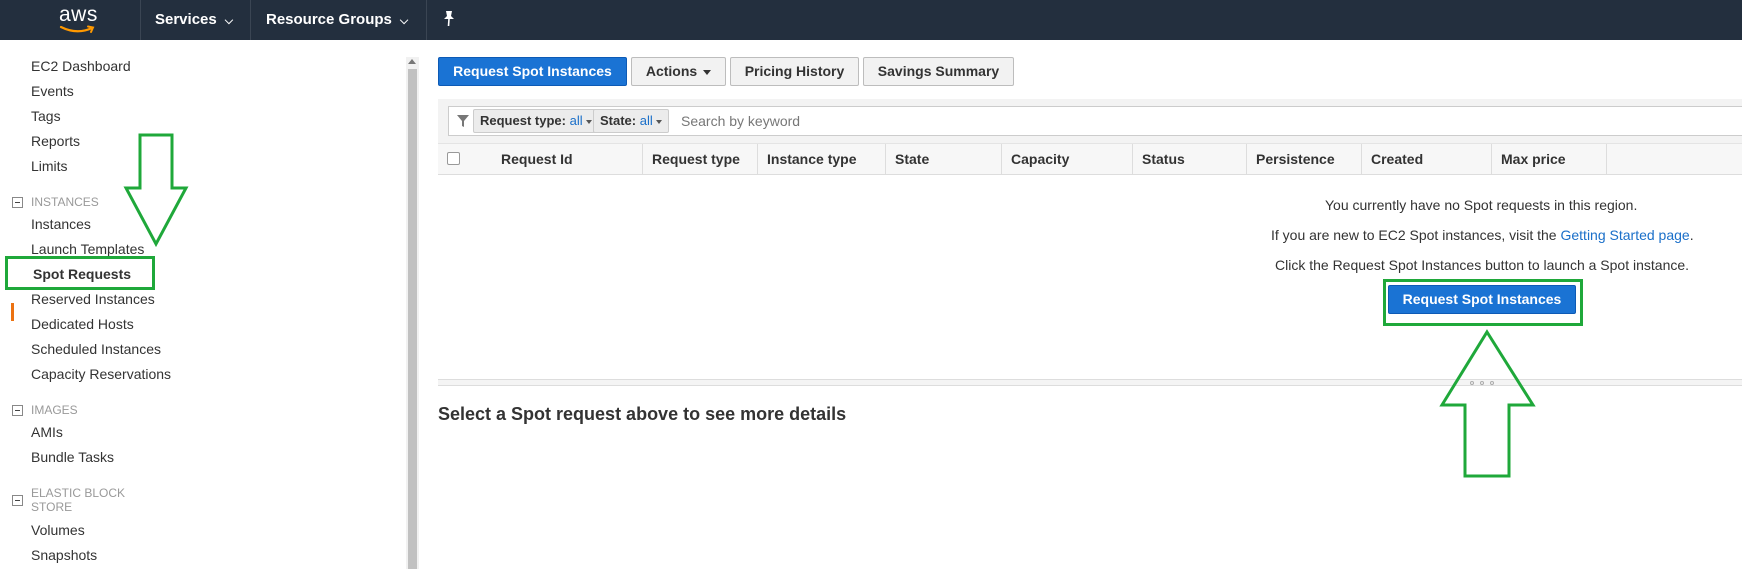  Describe the element at coordinates (1427, 159) in the screenshot. I see `column-created: Created` at that location.